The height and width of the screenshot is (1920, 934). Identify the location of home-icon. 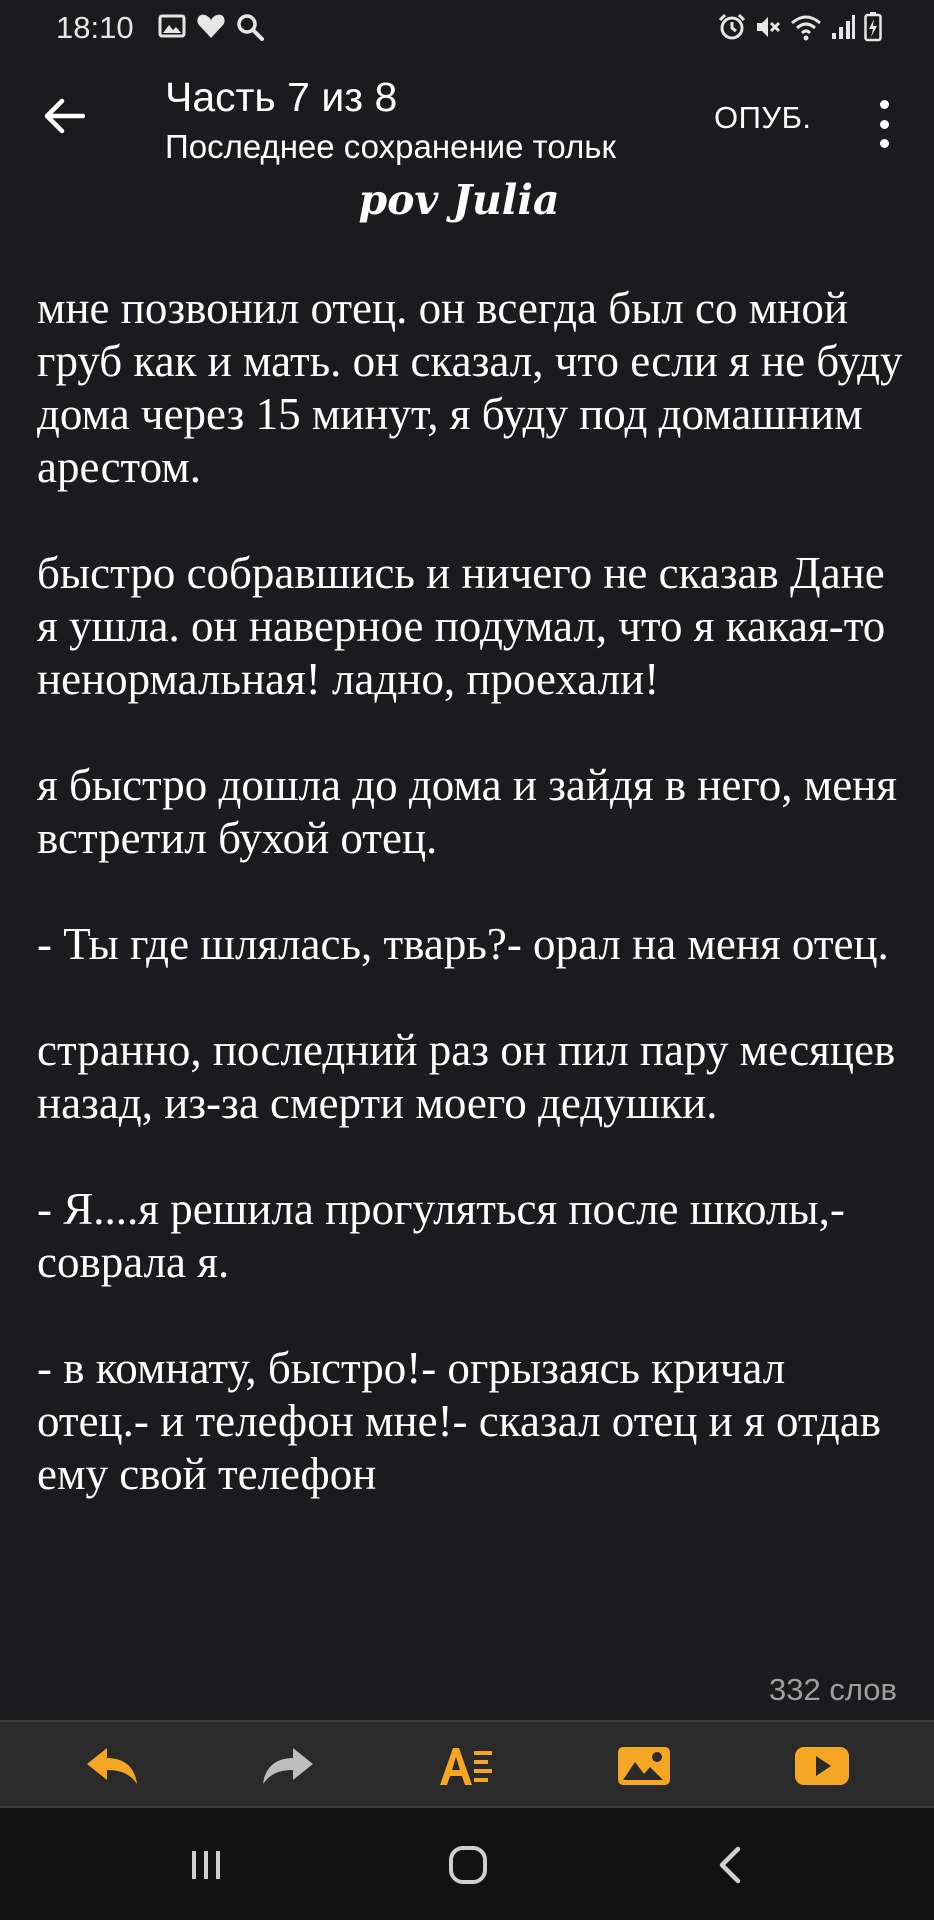
(468, 1865).